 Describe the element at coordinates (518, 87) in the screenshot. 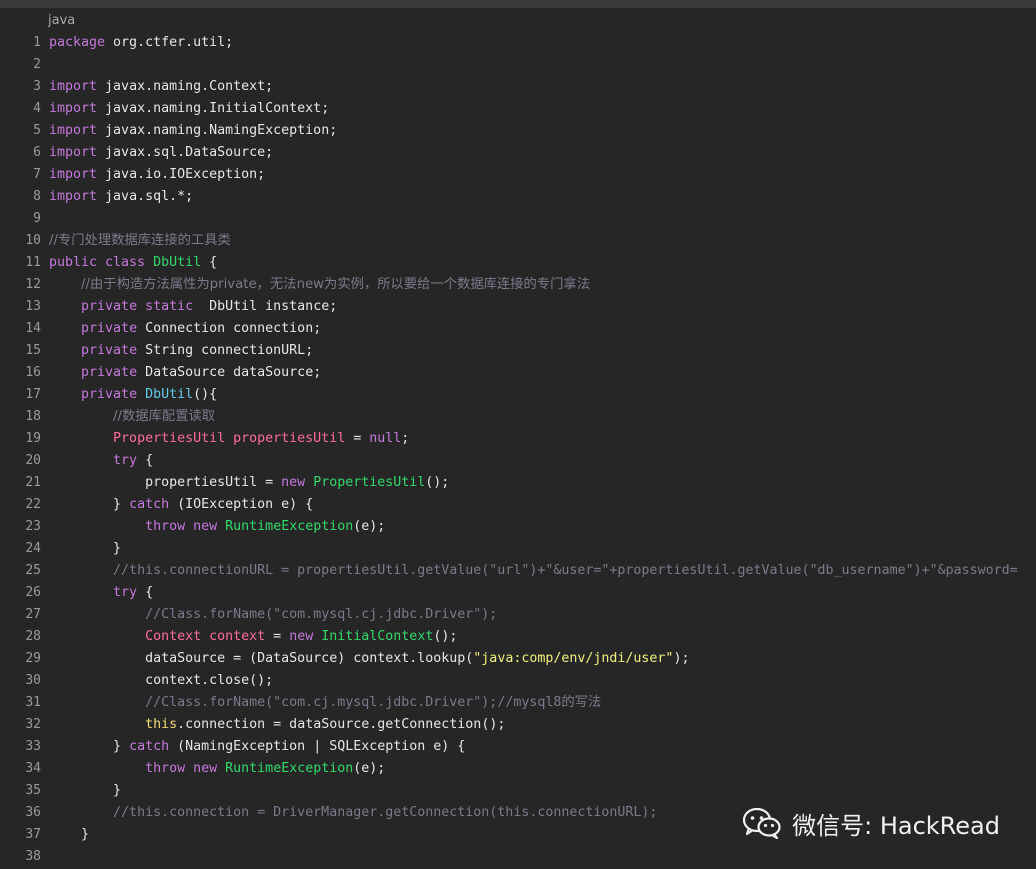

I see `code-line: 3 import javax.naming.Context;` at that location.